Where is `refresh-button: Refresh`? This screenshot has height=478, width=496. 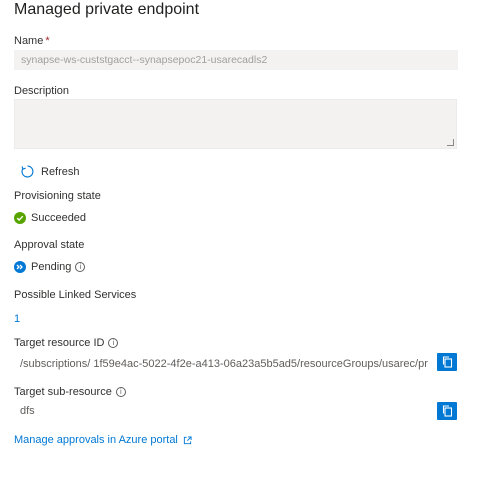 refresh-button: Refresh is located at coordinates (50, 171).